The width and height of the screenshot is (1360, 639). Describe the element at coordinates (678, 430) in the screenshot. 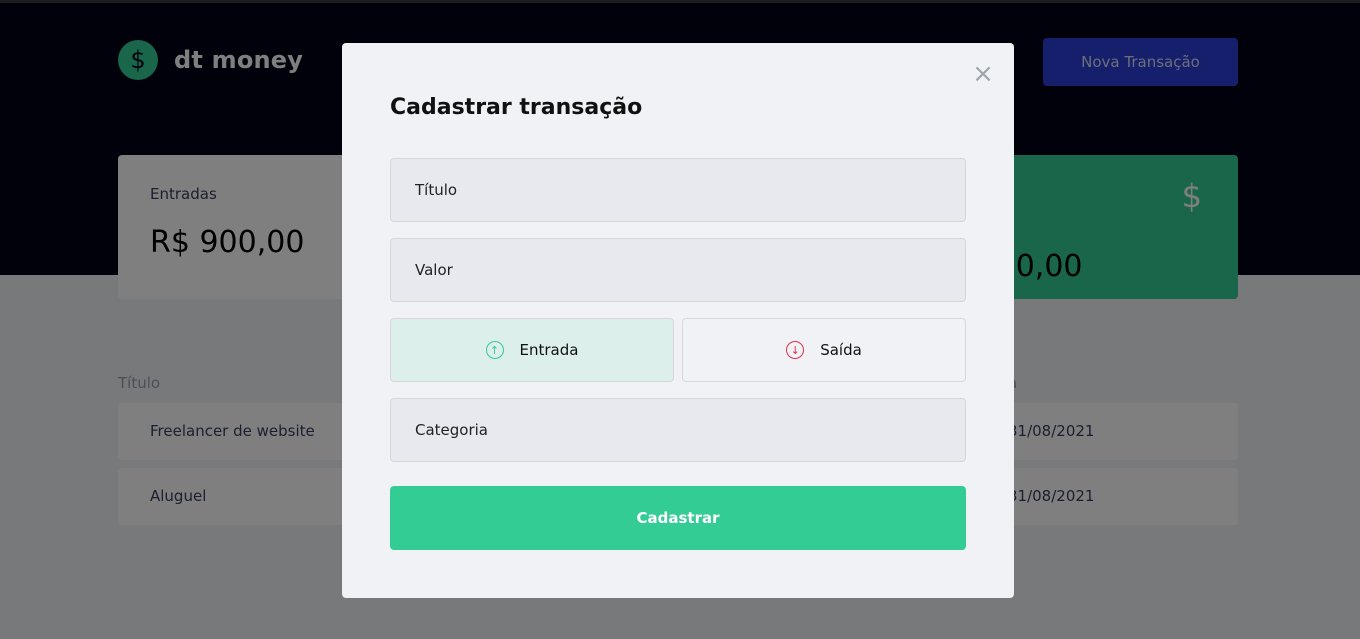

I see `category-input` at that location.